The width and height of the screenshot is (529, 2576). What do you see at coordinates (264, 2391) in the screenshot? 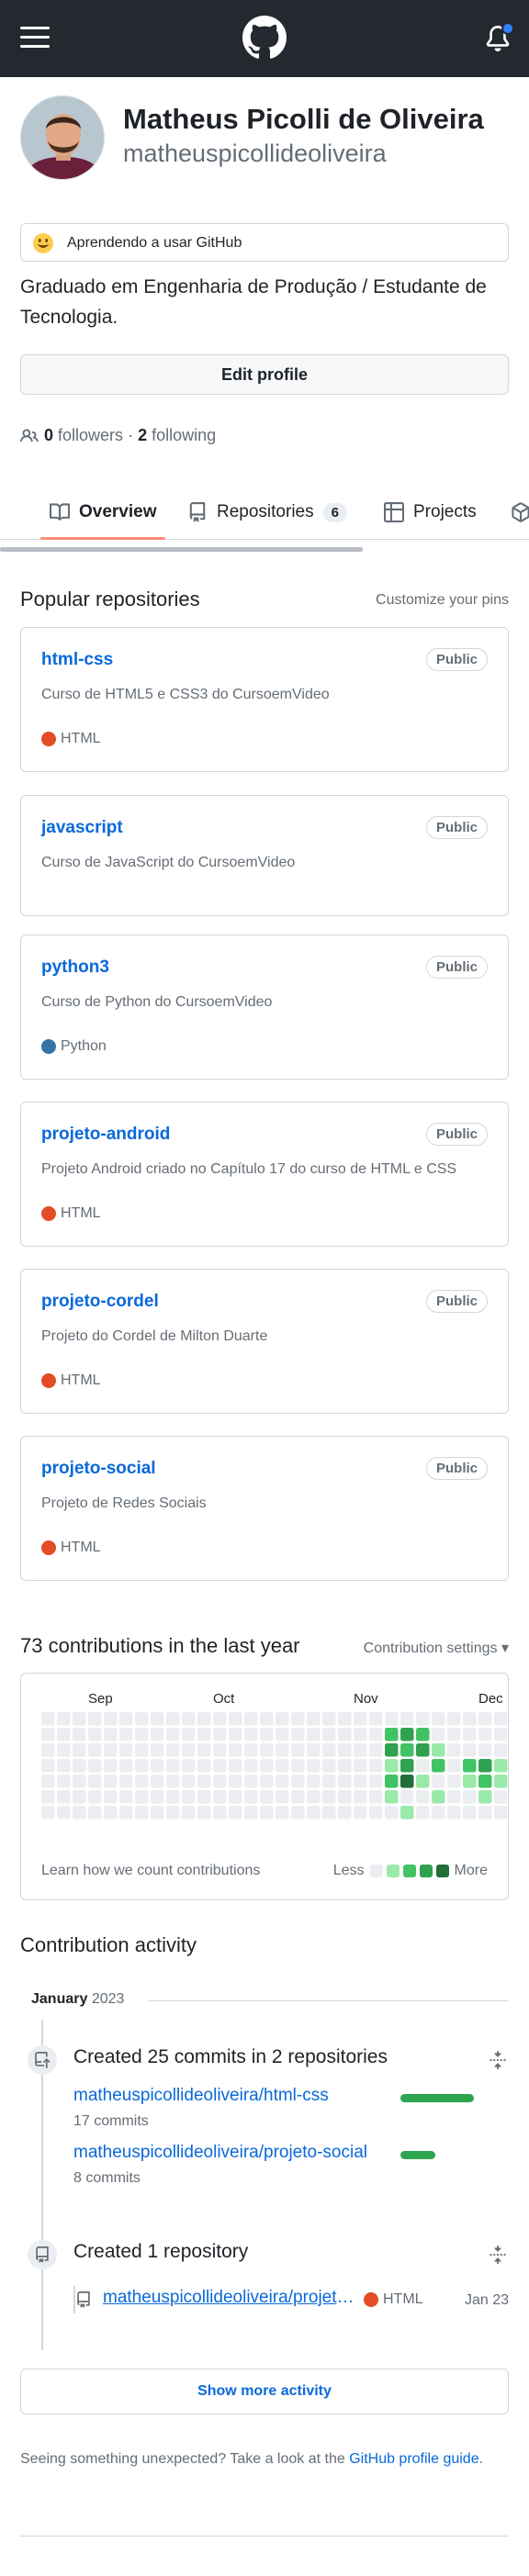
I see `show-more-activity-button: Show more activity` at bounding box center [264, 2391].